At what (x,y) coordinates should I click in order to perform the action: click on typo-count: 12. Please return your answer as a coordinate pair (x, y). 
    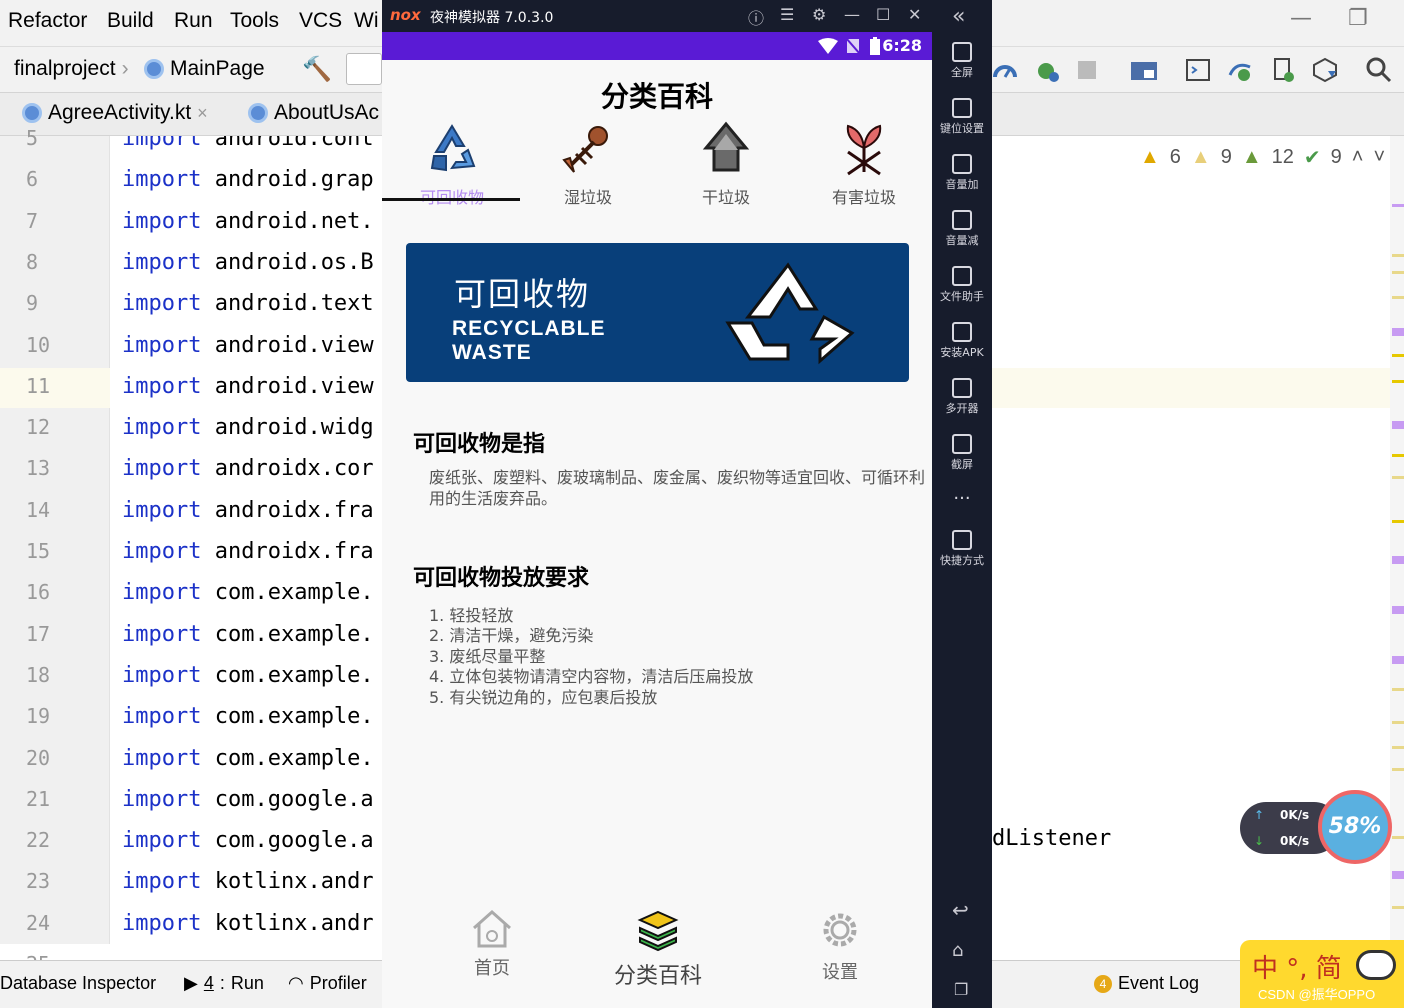
    Looking at the image, I should click on (1282, 156).